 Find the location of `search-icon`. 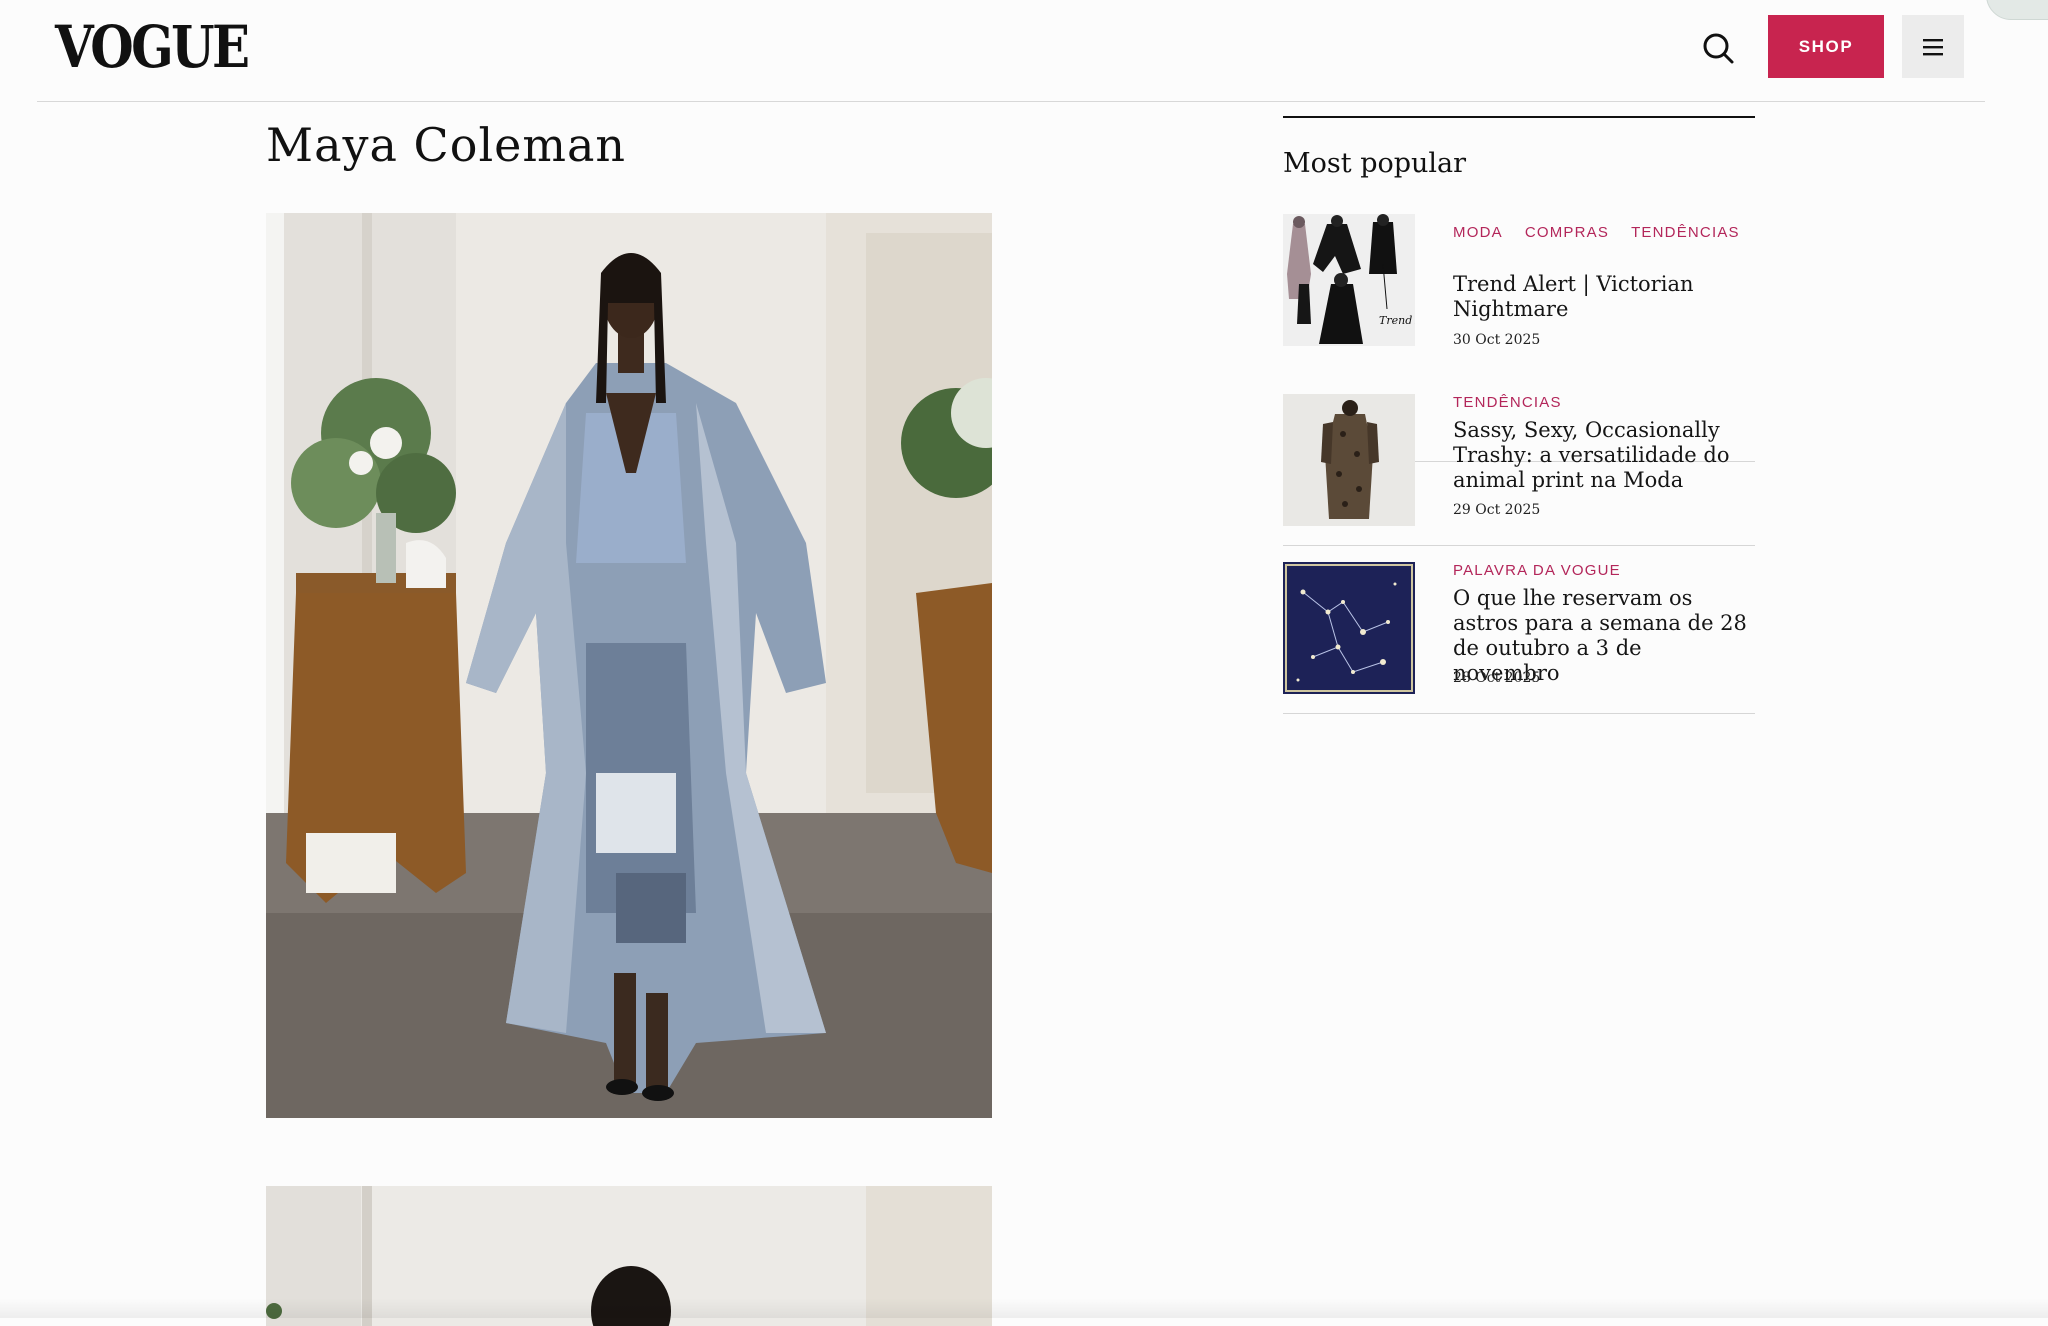

search-icon is located at coordinates (1718, 48).